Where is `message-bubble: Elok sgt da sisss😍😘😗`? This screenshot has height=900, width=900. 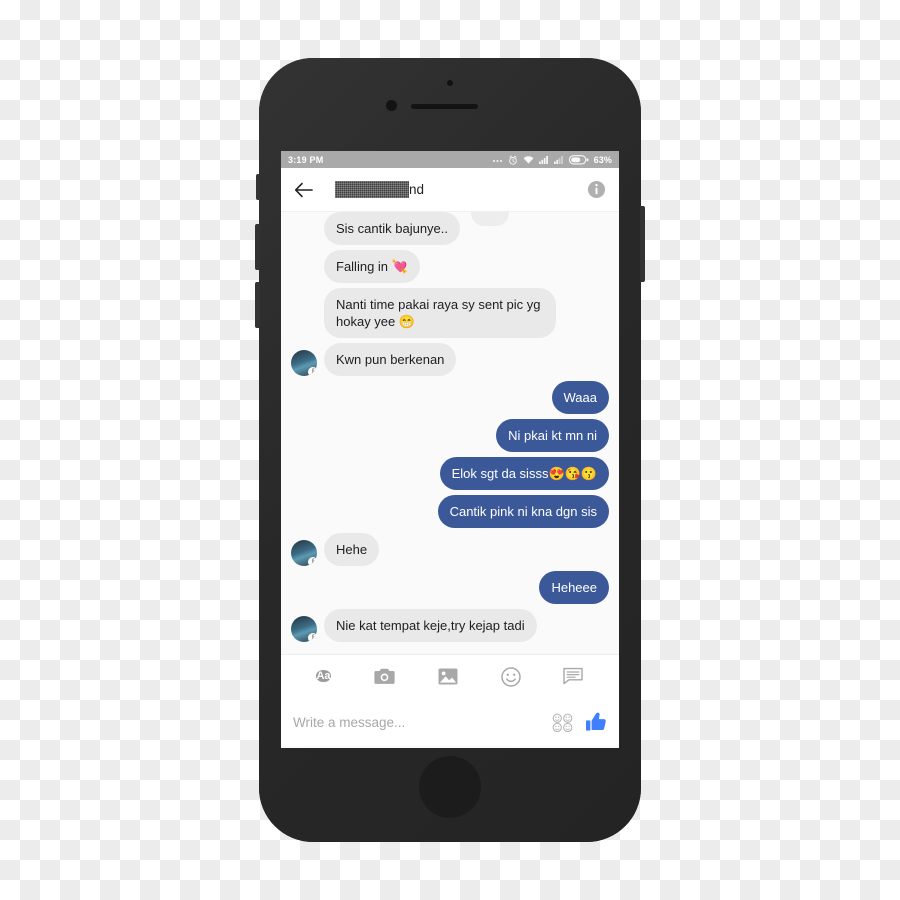 message-bubble: Elok sgt da sisss😍😘😗 is located at coordinates (524, 473).